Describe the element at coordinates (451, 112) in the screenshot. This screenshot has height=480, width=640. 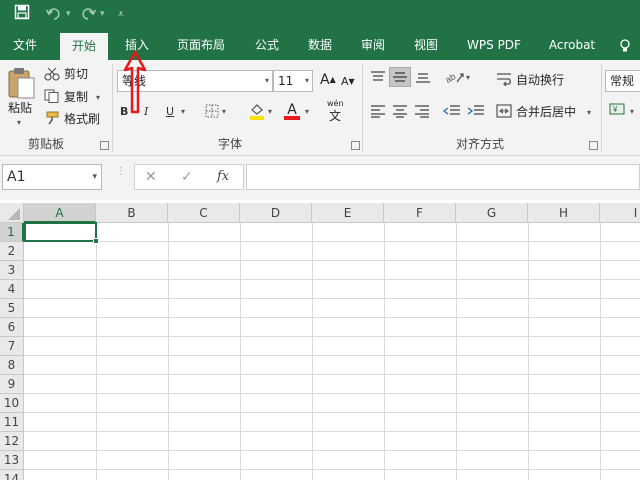
I see `decrease-indent-icon` at that location.